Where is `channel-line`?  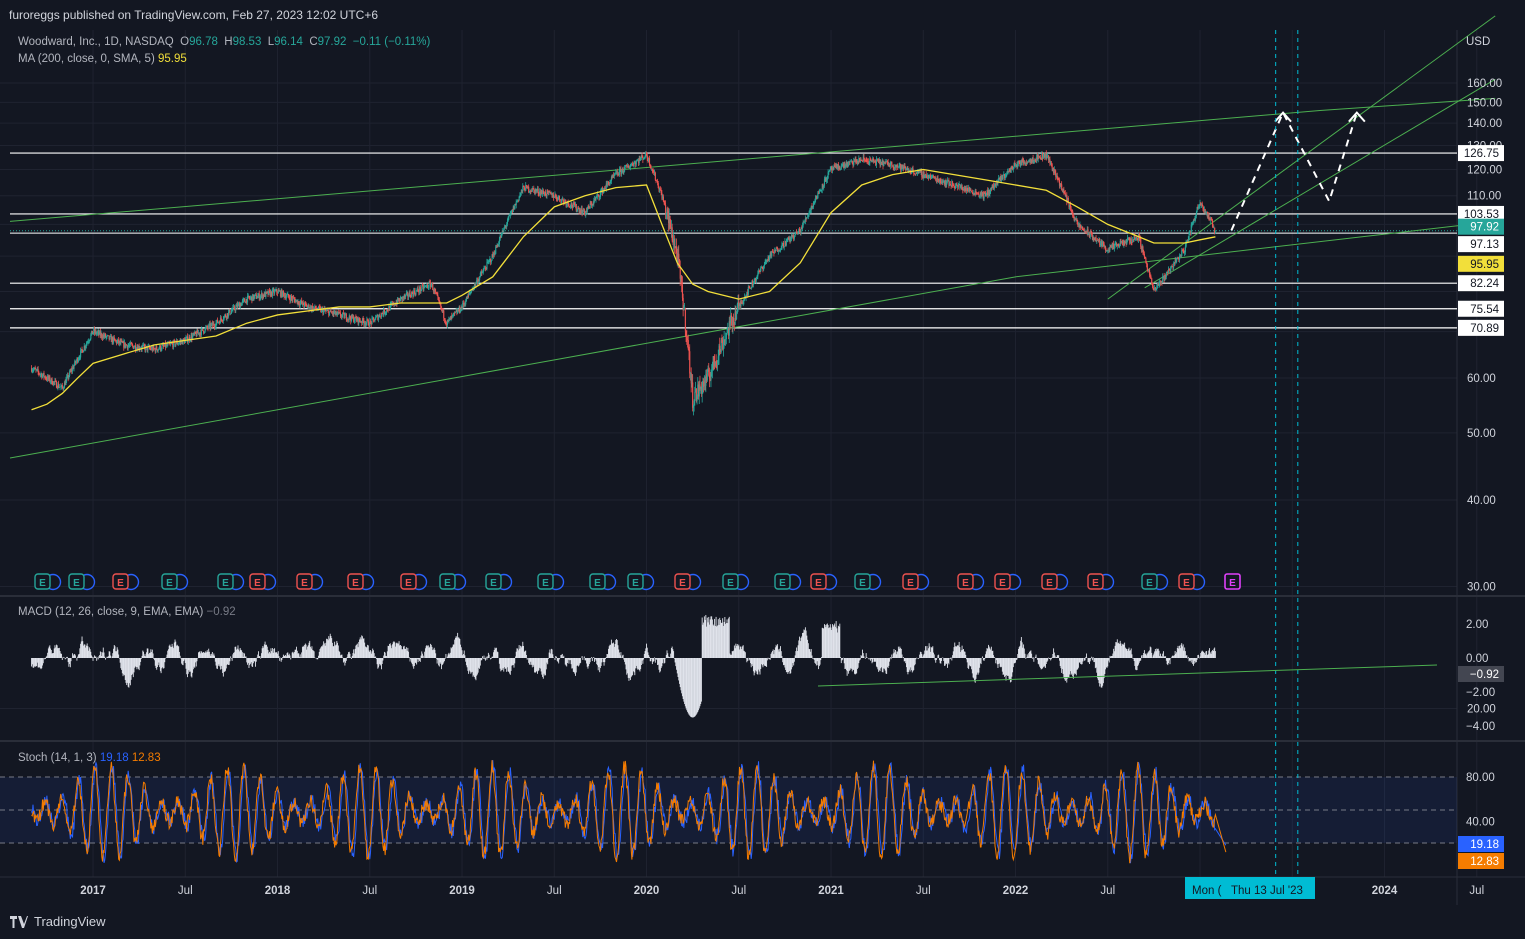 channel-line is located at coordinates (752, 159).